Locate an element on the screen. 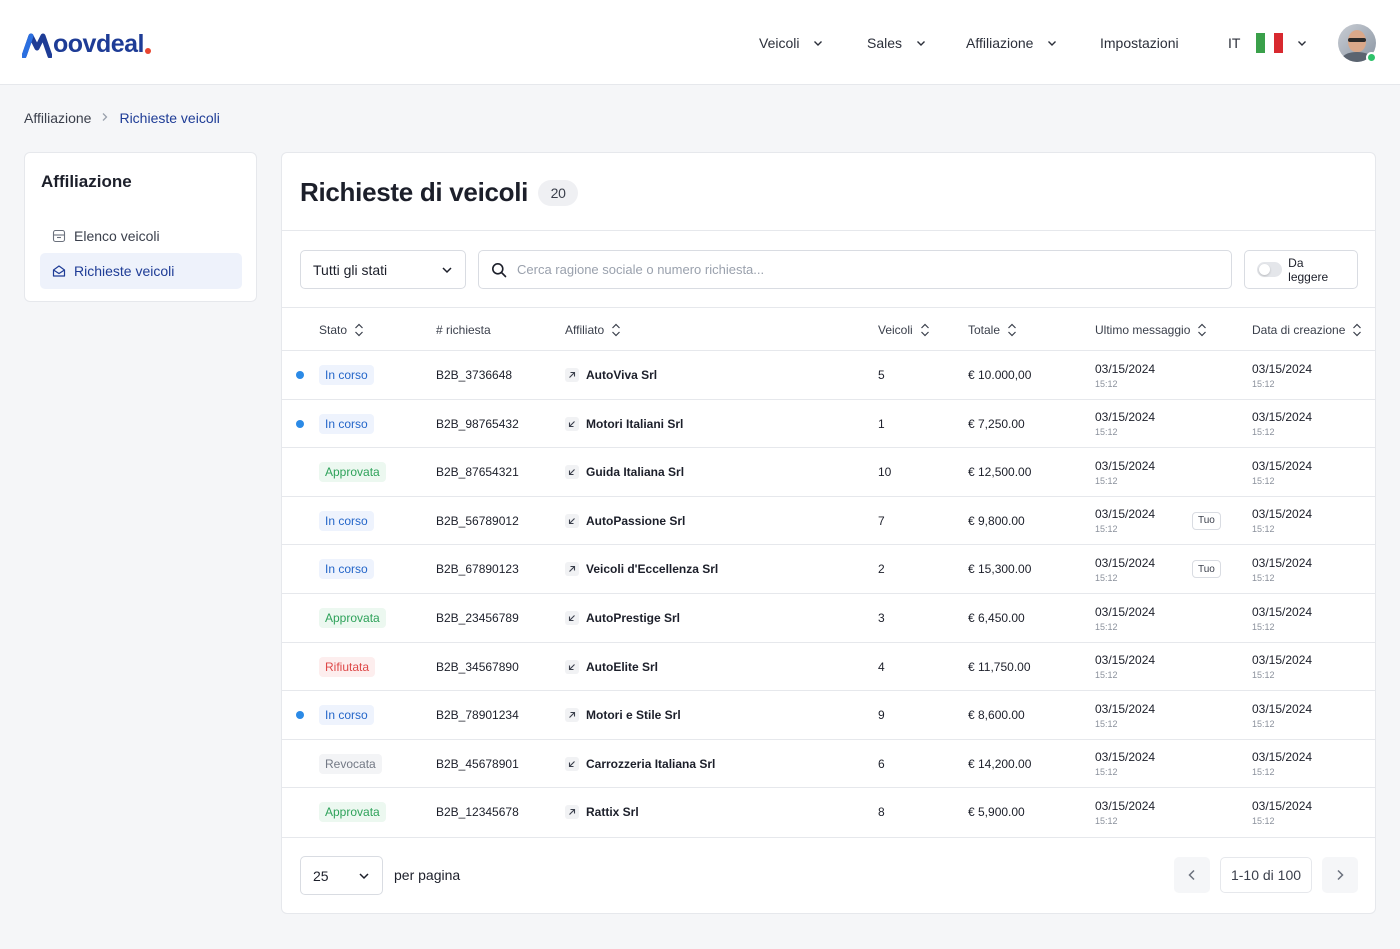 This screenshot has width=1400, height=949. nav-sales: Sales is located at coordinates (896, 43).